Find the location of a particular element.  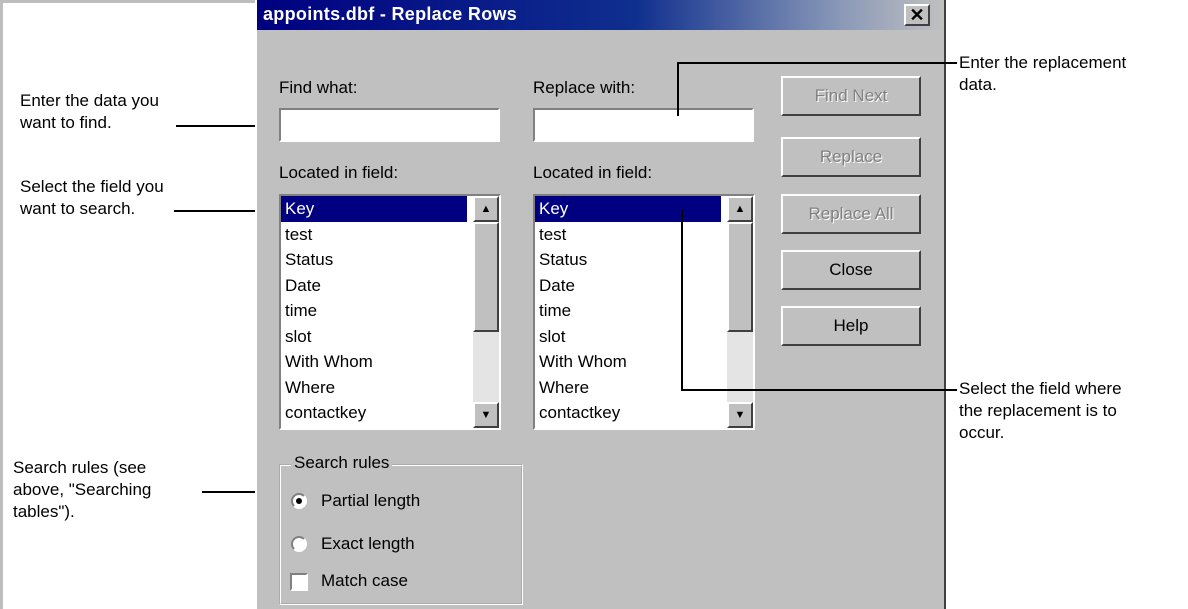

replace-button: Replace is located at coordinates (851, 157).